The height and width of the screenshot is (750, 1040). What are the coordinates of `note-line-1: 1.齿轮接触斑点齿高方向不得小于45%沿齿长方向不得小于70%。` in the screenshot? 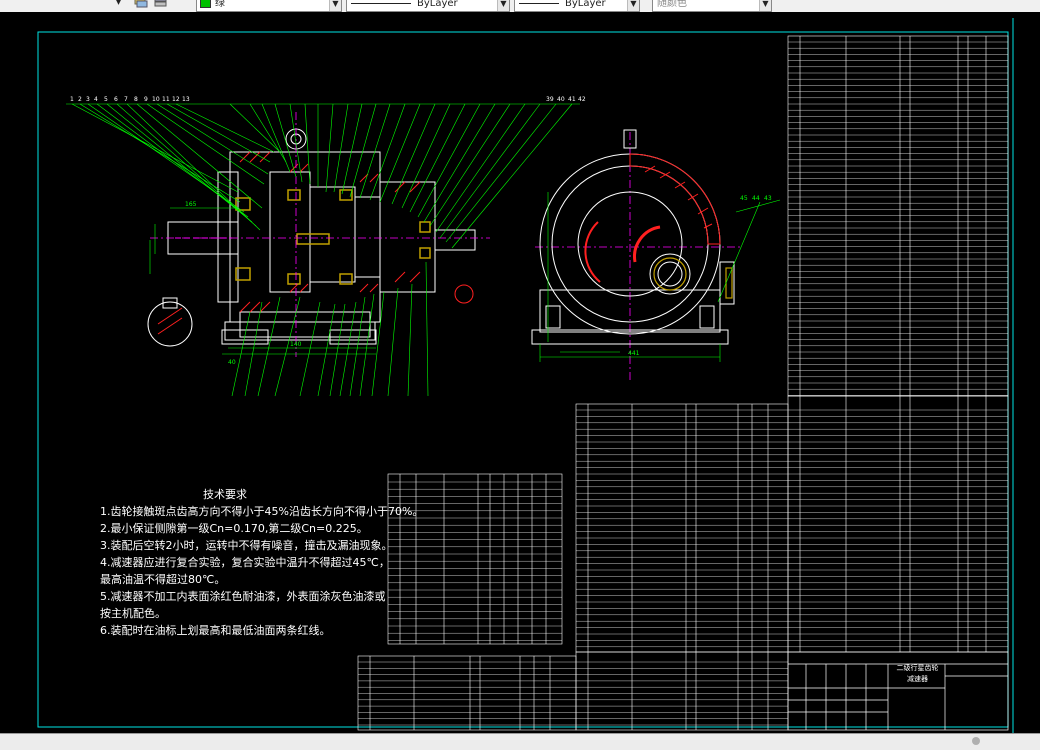 It's located at (262, 511).